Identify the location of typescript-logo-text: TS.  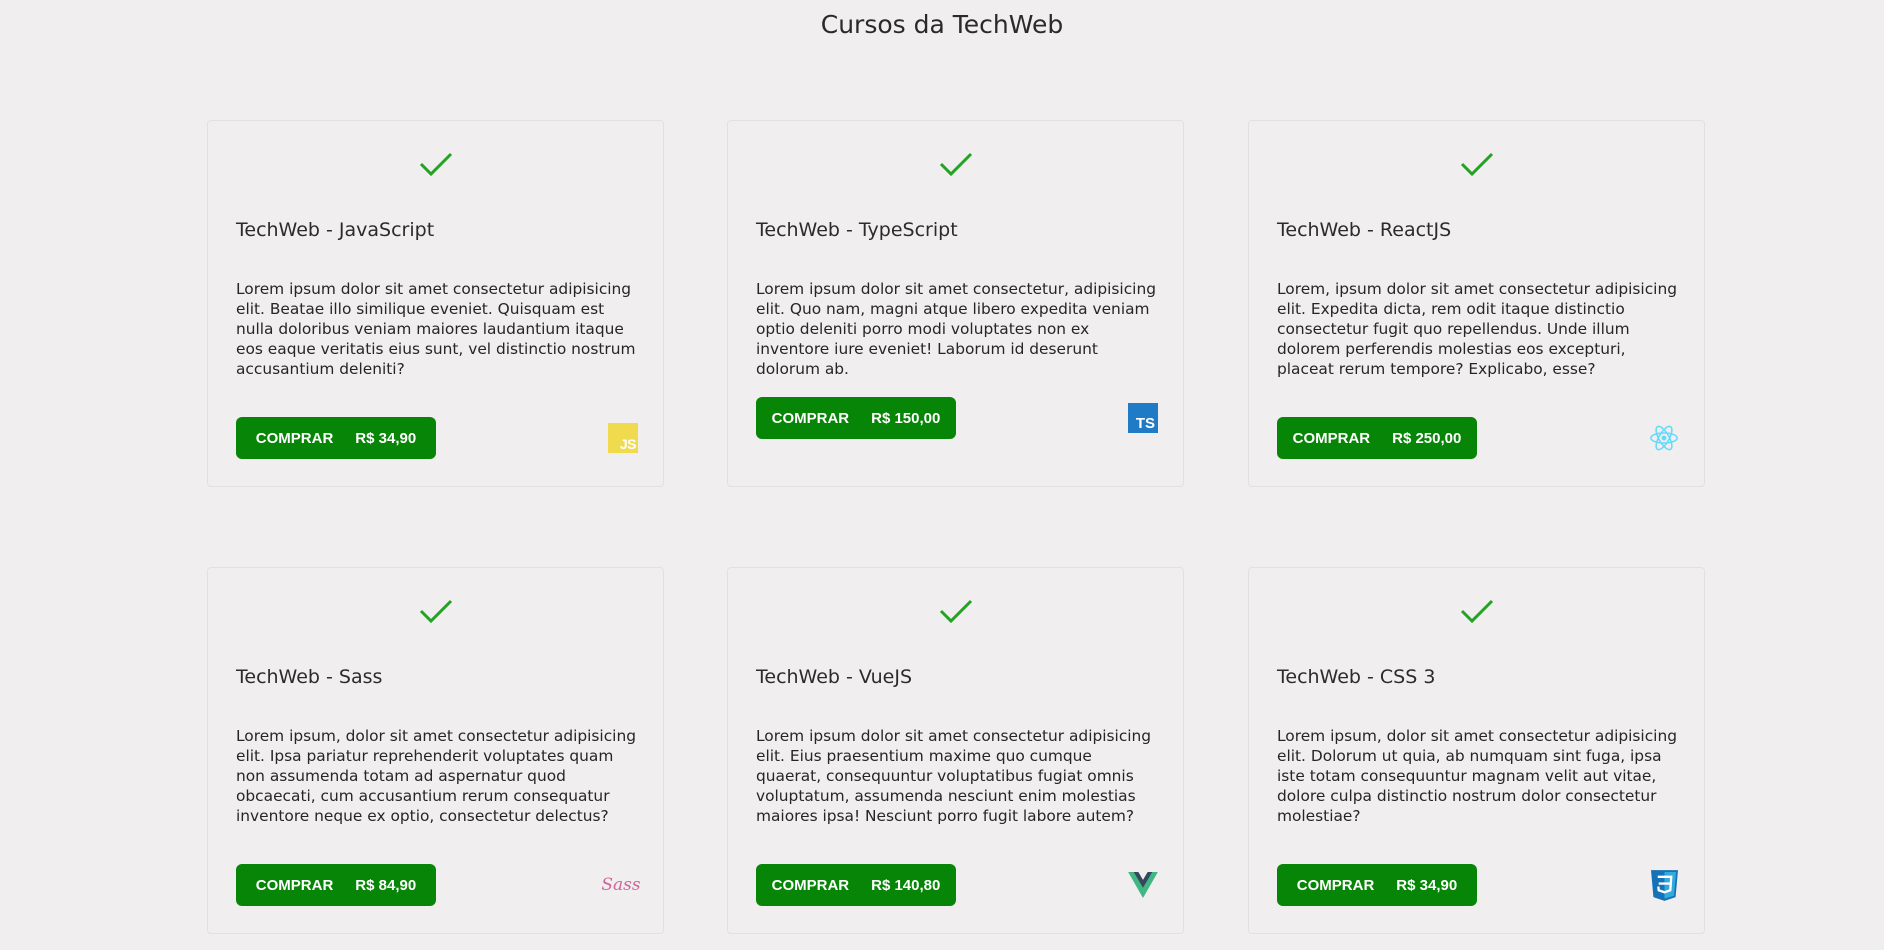
(1145, 423).